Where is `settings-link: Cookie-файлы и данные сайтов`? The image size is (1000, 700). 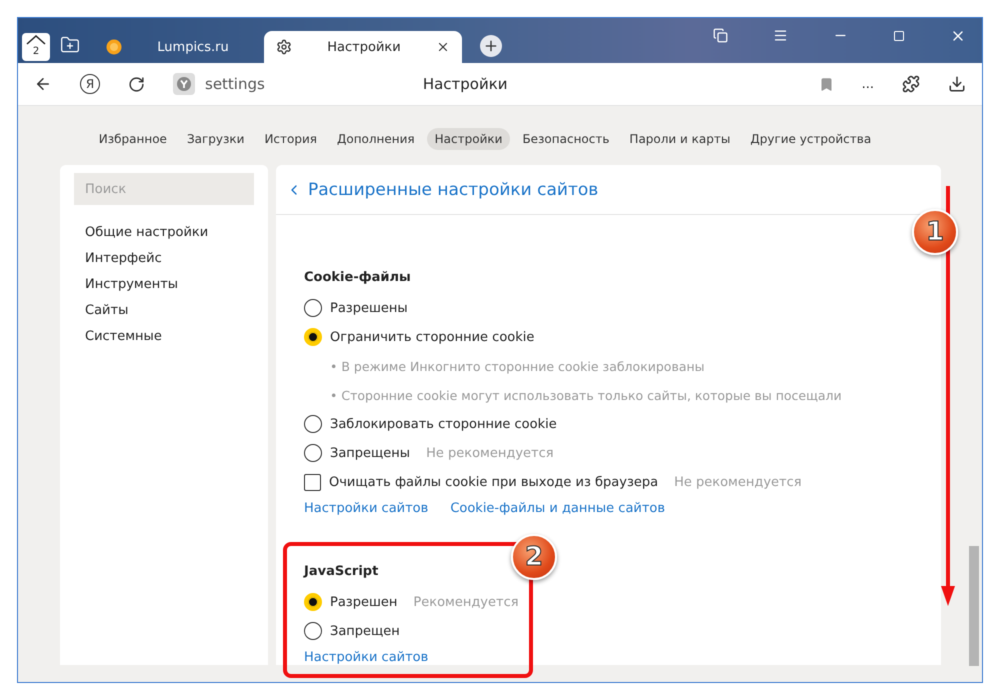
settings-link: Cookie-файлы и данные сайтов is located at coordinates (558, 508).